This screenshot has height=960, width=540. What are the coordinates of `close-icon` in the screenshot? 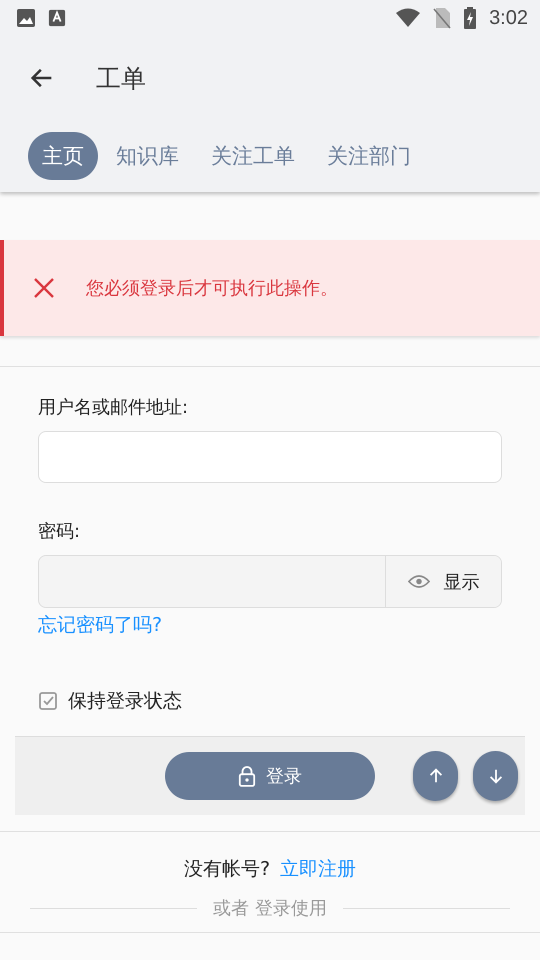 It's located at (44, 288).